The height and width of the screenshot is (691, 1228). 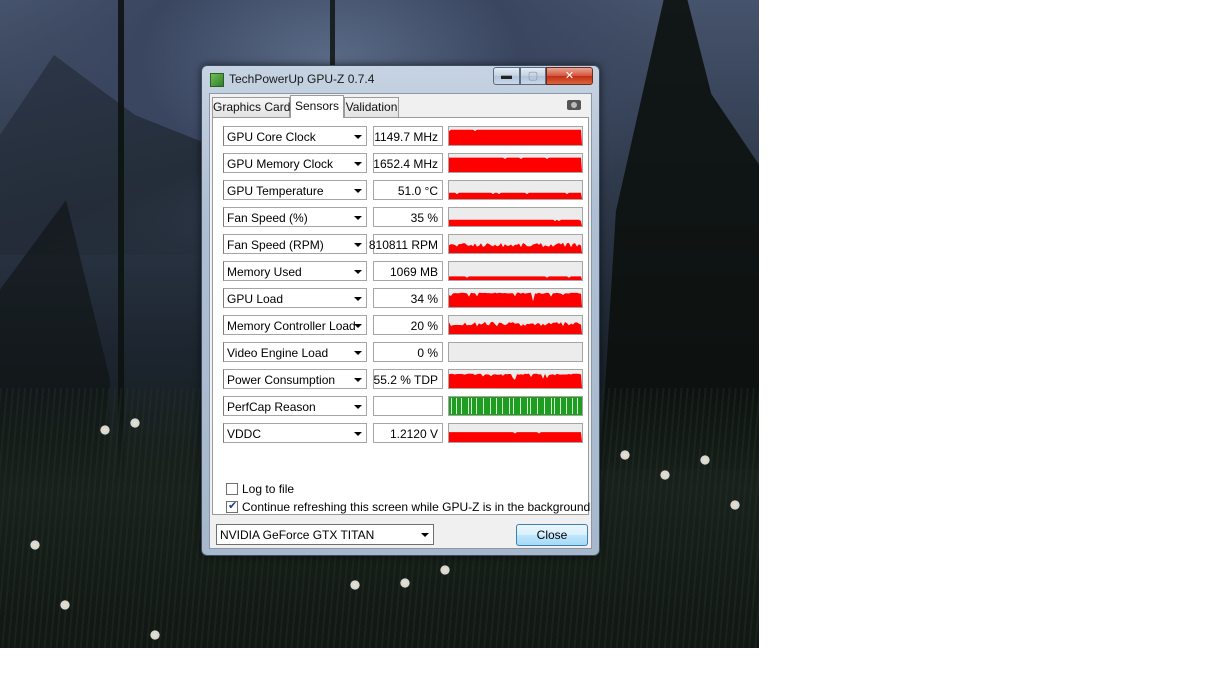 I want to click on sensor-value-field: 51.0 °C, so click(x=408, y=190).